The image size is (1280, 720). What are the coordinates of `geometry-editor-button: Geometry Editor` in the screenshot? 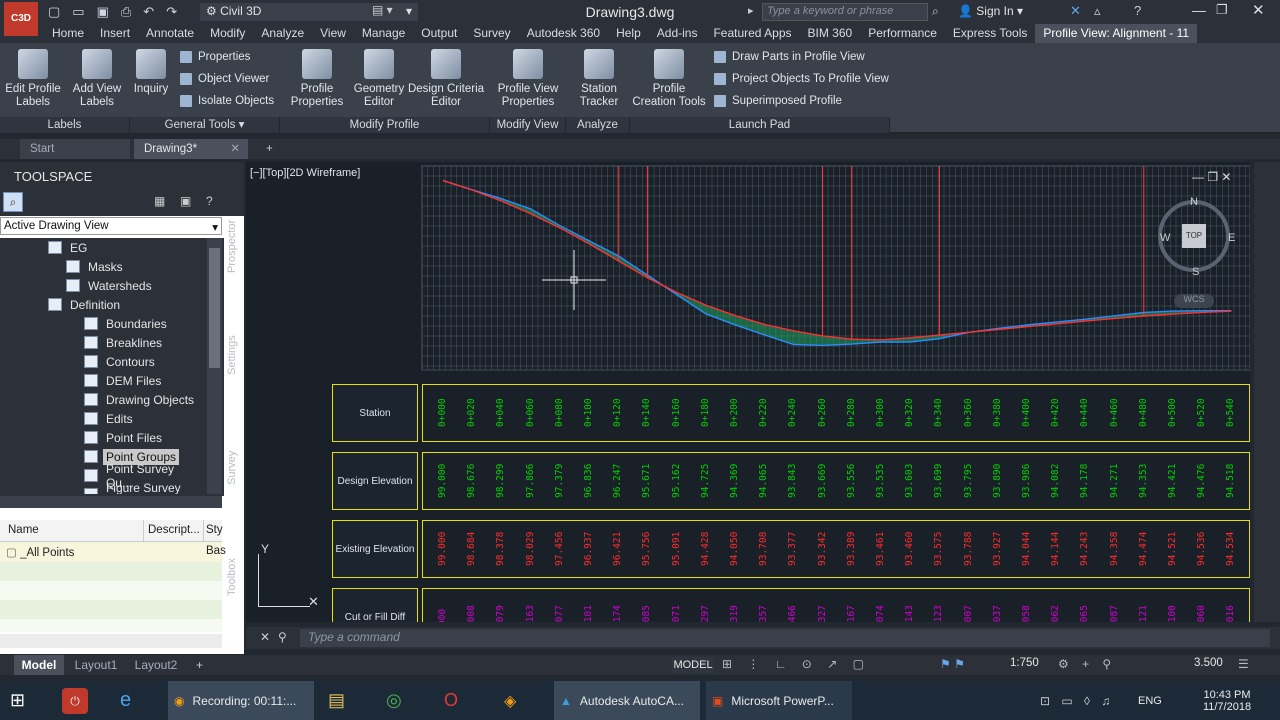 It's located at (379, 76).